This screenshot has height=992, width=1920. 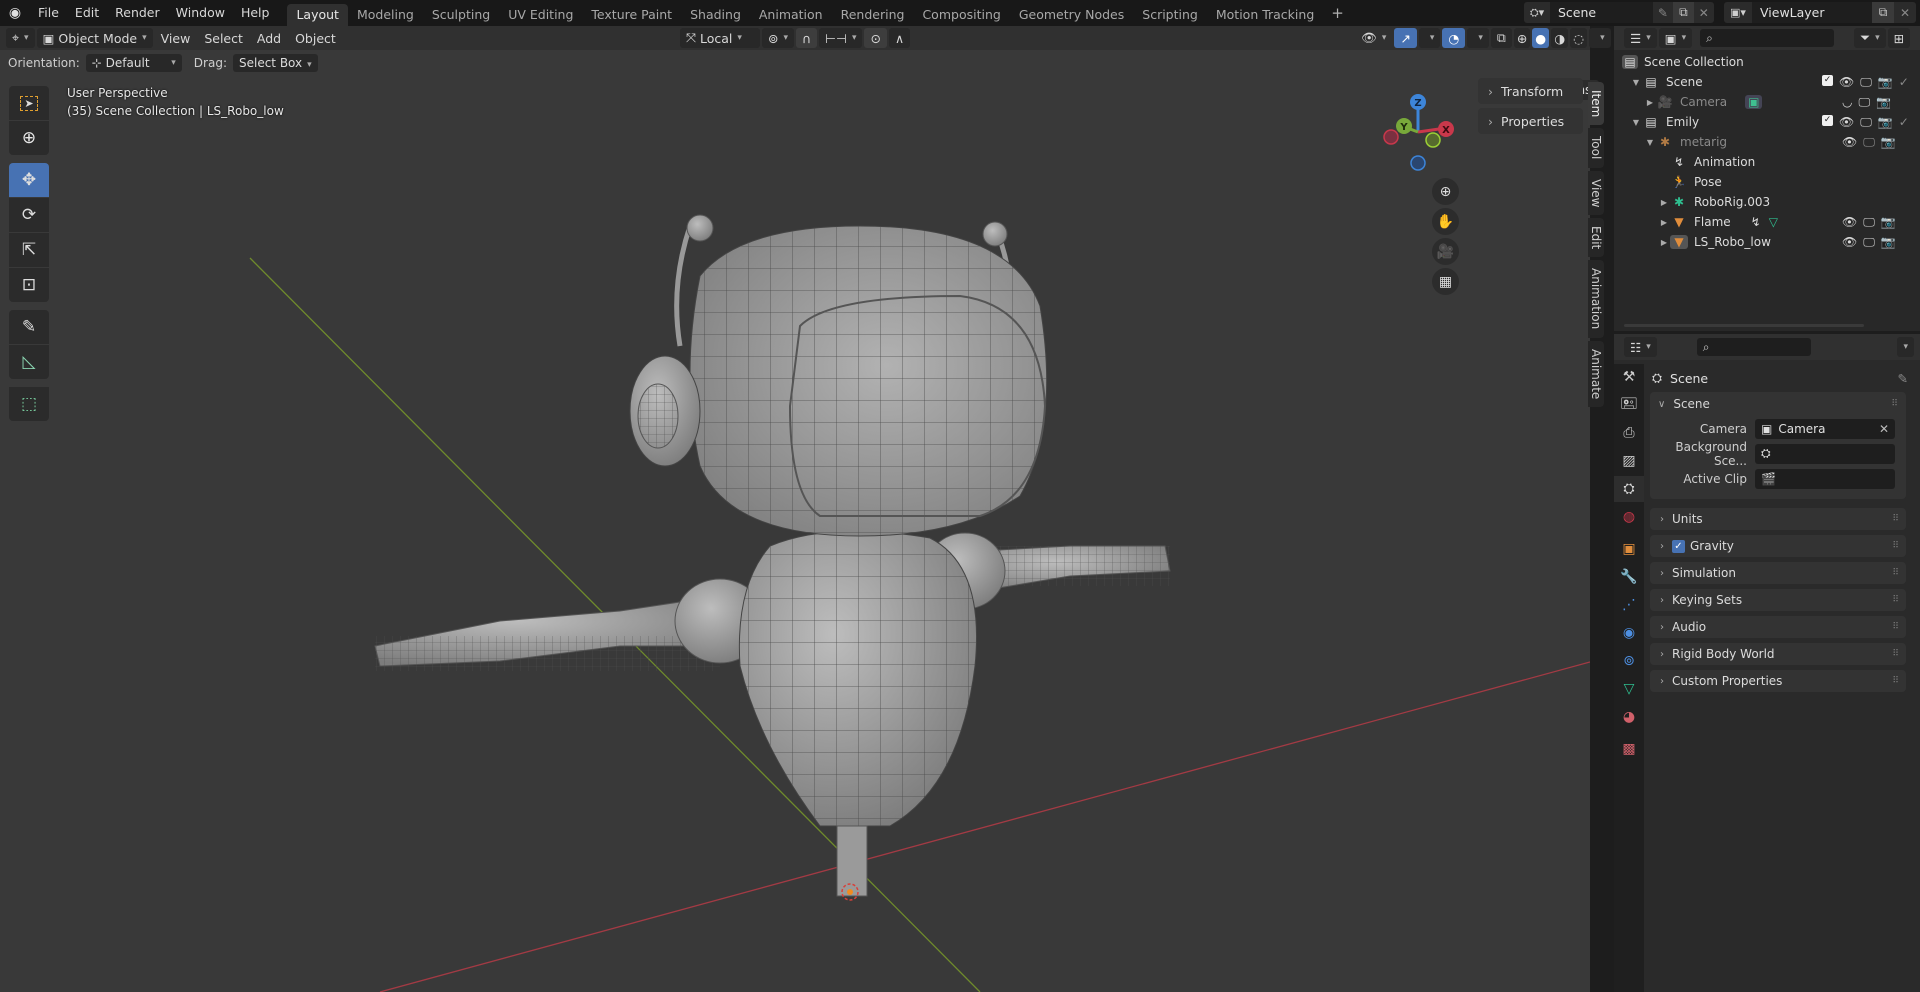 I want to click on orientation-dropdown: ⊹ Default ▾, so click(x=133, y=63).